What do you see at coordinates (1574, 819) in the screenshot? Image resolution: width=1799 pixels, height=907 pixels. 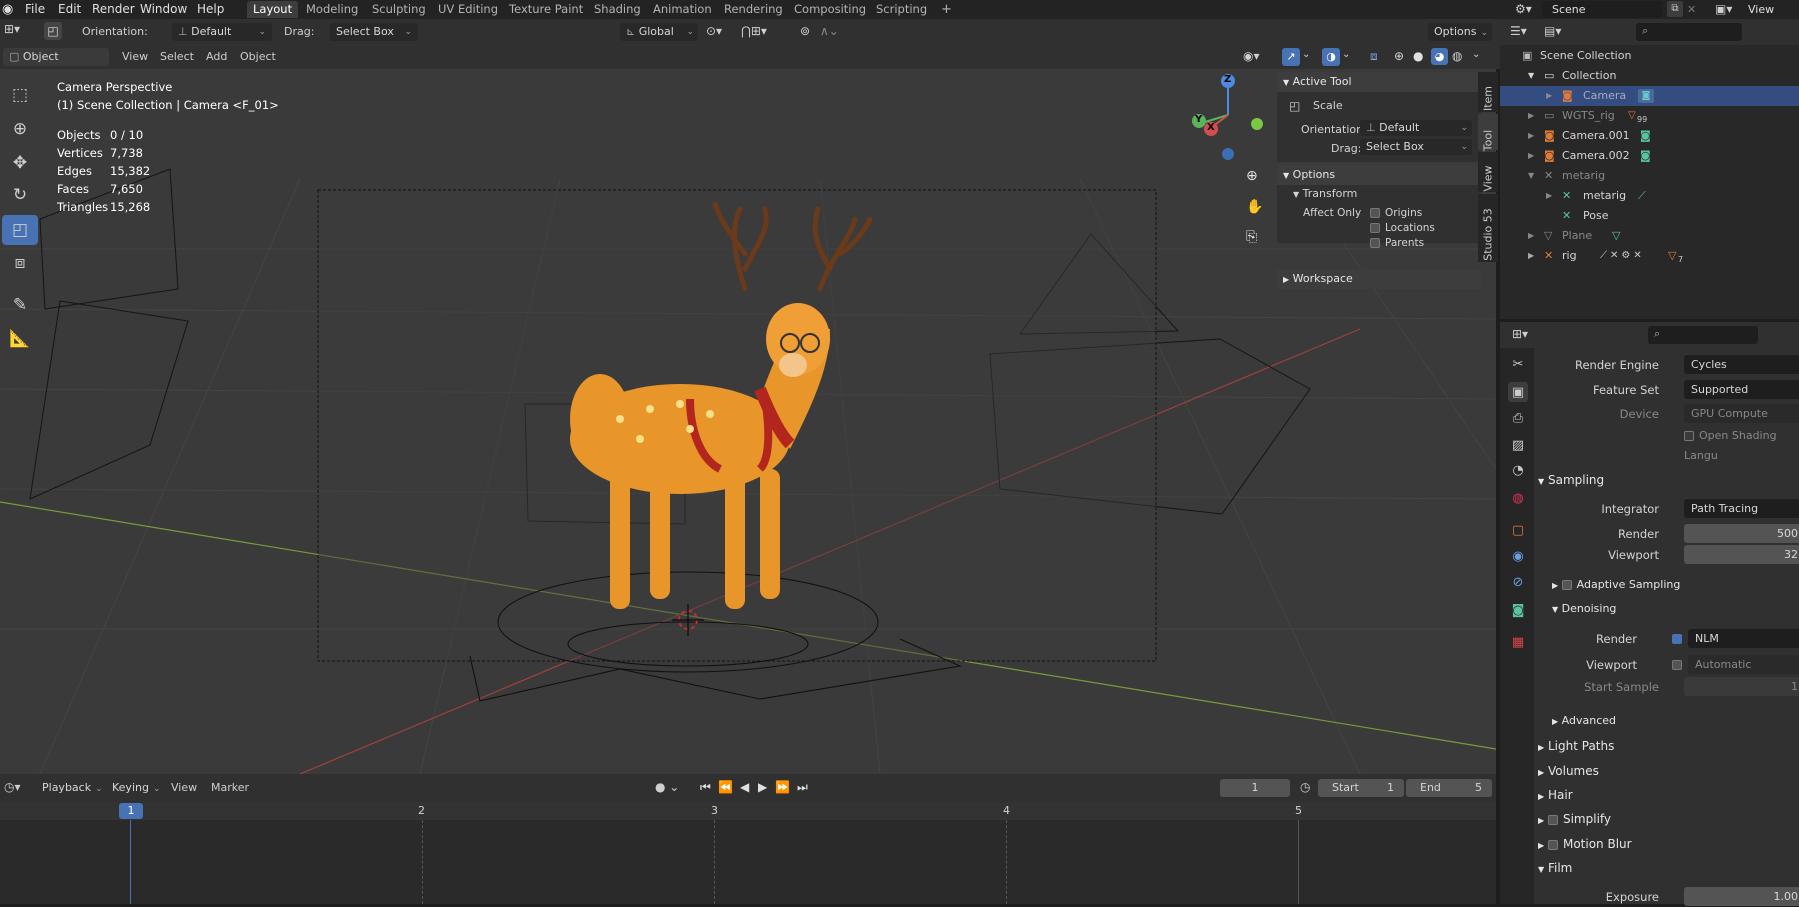 I see `simplify-header: ▶ Simplify` at bounding box center [1574, 819].